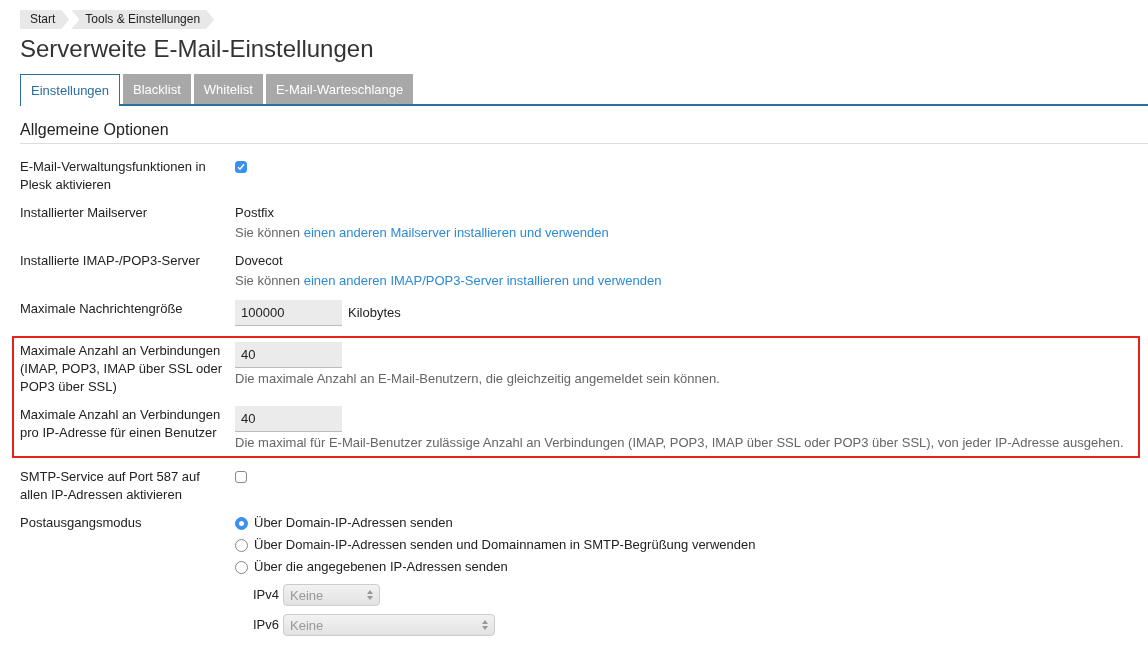  What do you see at coordinates (288, 313) in the screenshot?
I see `input-field: 100000` at bounding box center [288, 313].